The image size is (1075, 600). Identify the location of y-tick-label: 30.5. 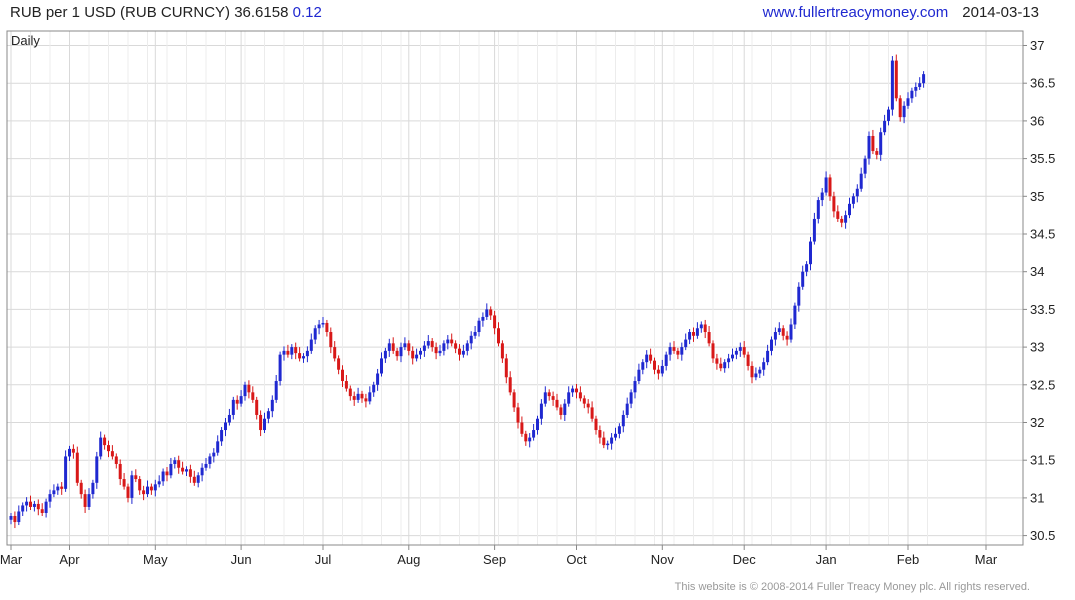
(1042, 535).